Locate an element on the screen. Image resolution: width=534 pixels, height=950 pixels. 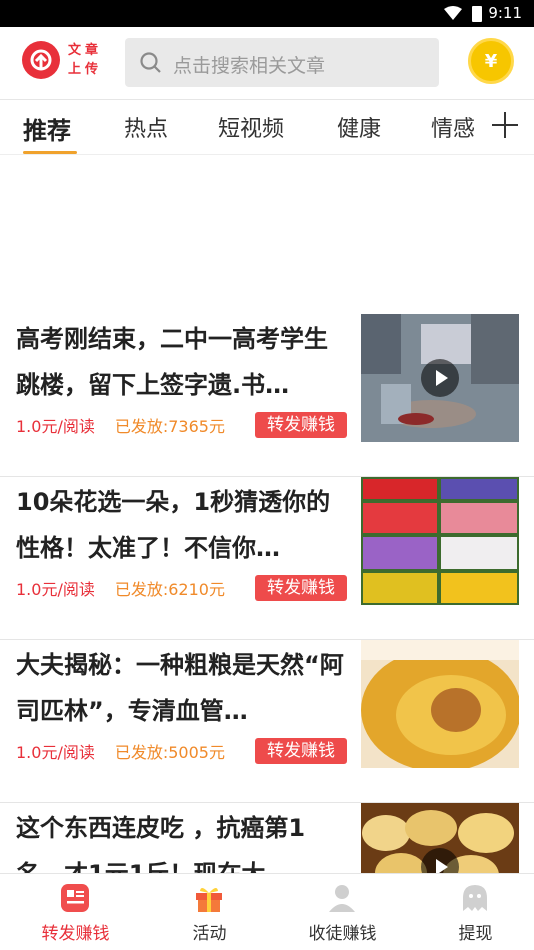
article-meta: 1.0元/阅读 已发放:7365元 is located at coordinates (120, 425).